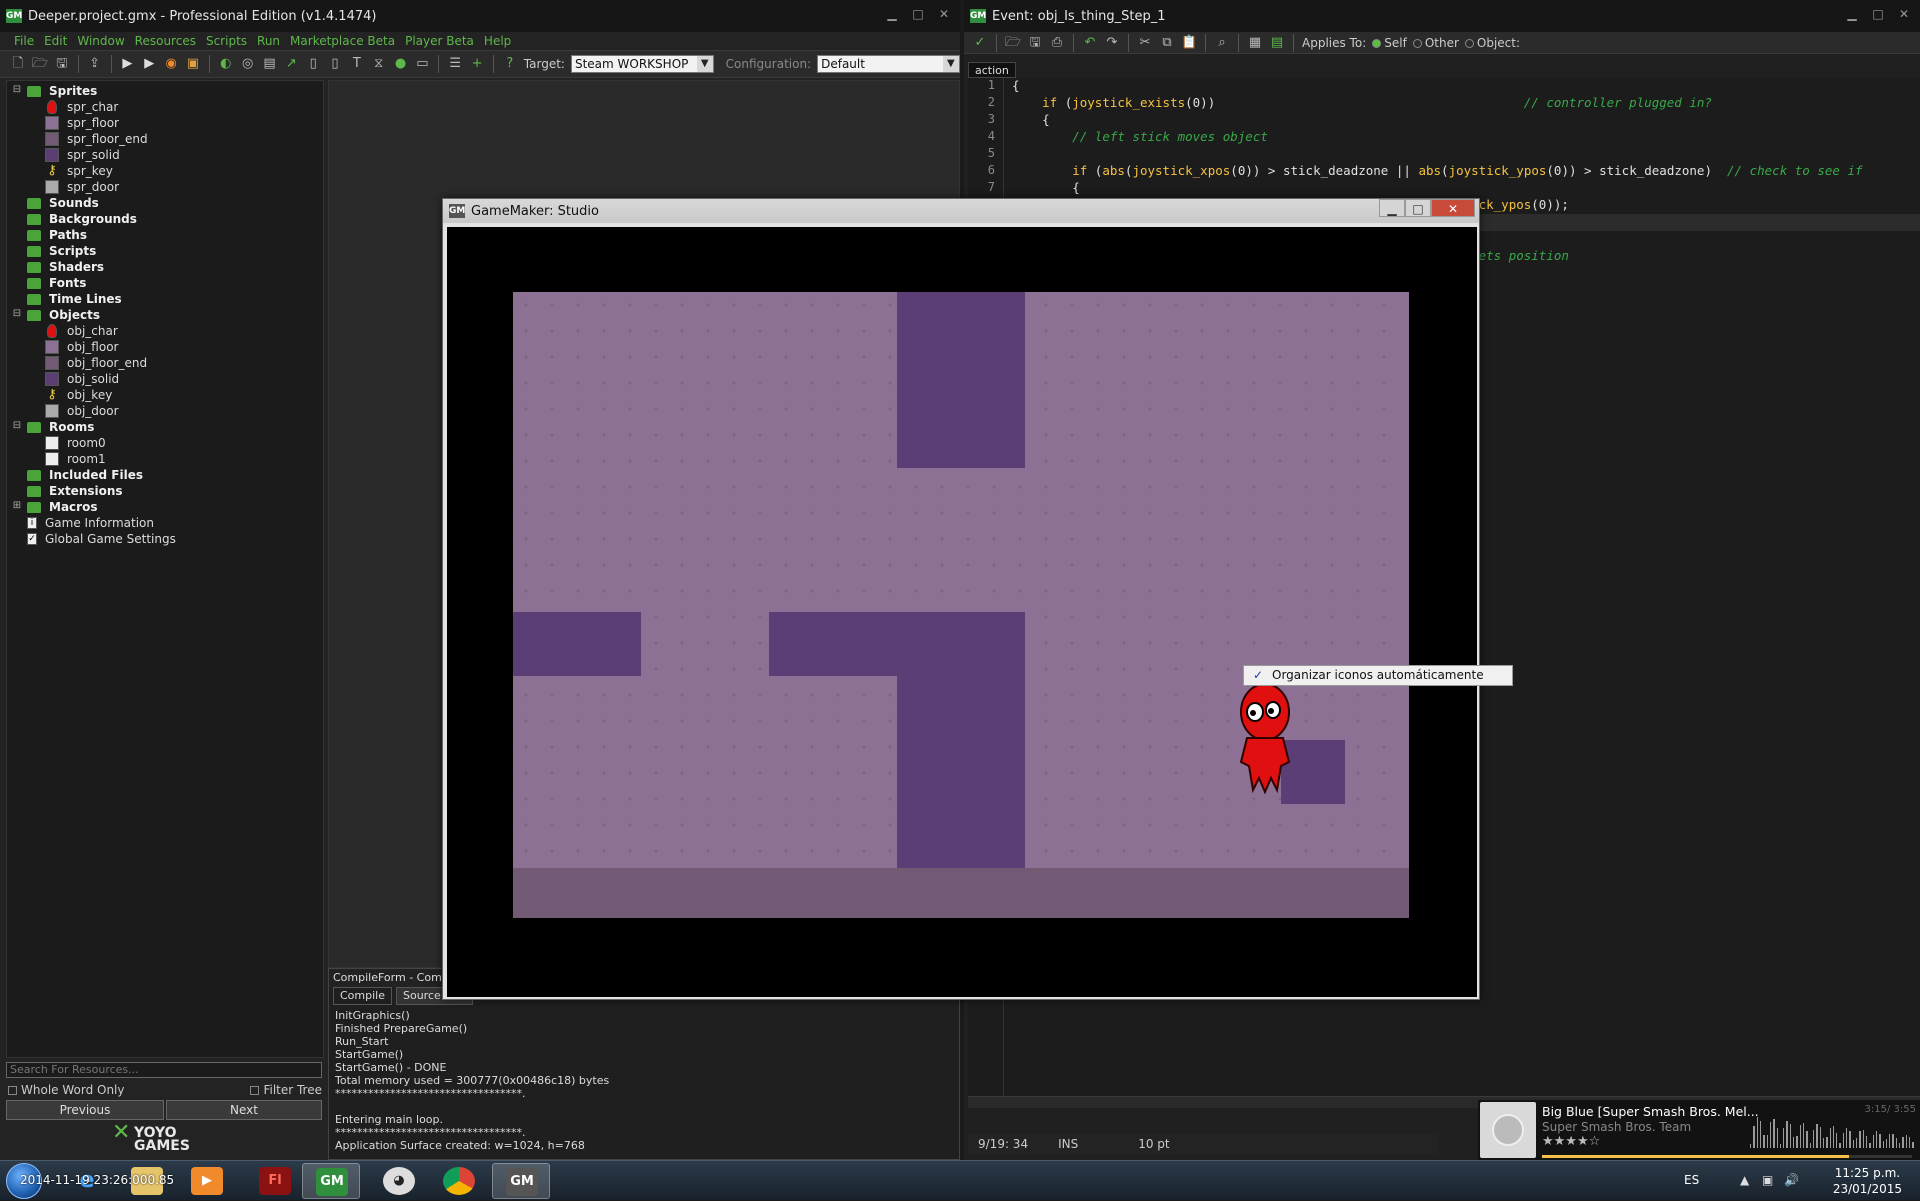 The image size is (1920, 1201). Describe the element at coordinates (207, 1181) in the screenshot. I see `taskbar-app-media-player: ▶` at that location.